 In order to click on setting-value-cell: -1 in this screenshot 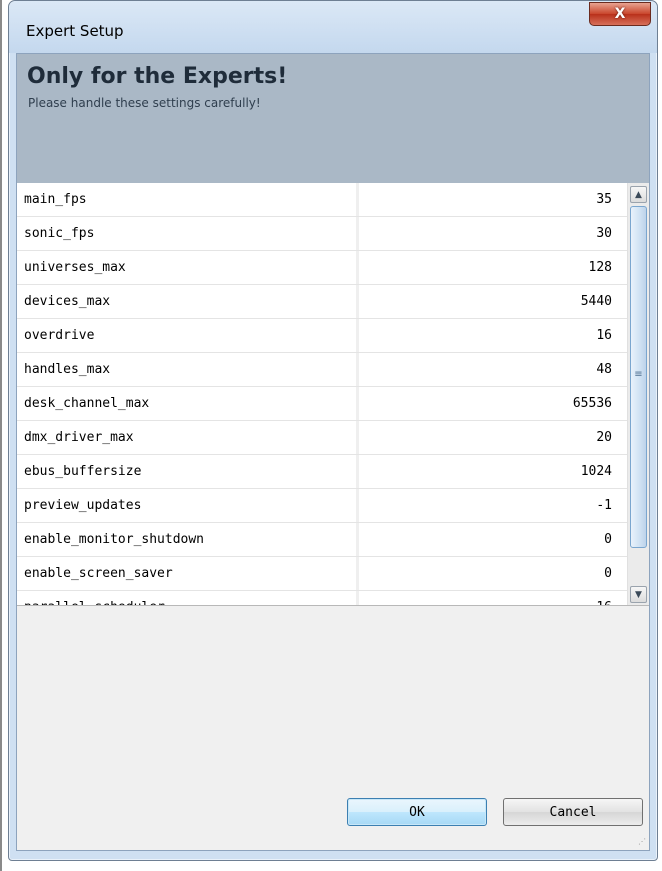, I will do `click(490, 505)`.